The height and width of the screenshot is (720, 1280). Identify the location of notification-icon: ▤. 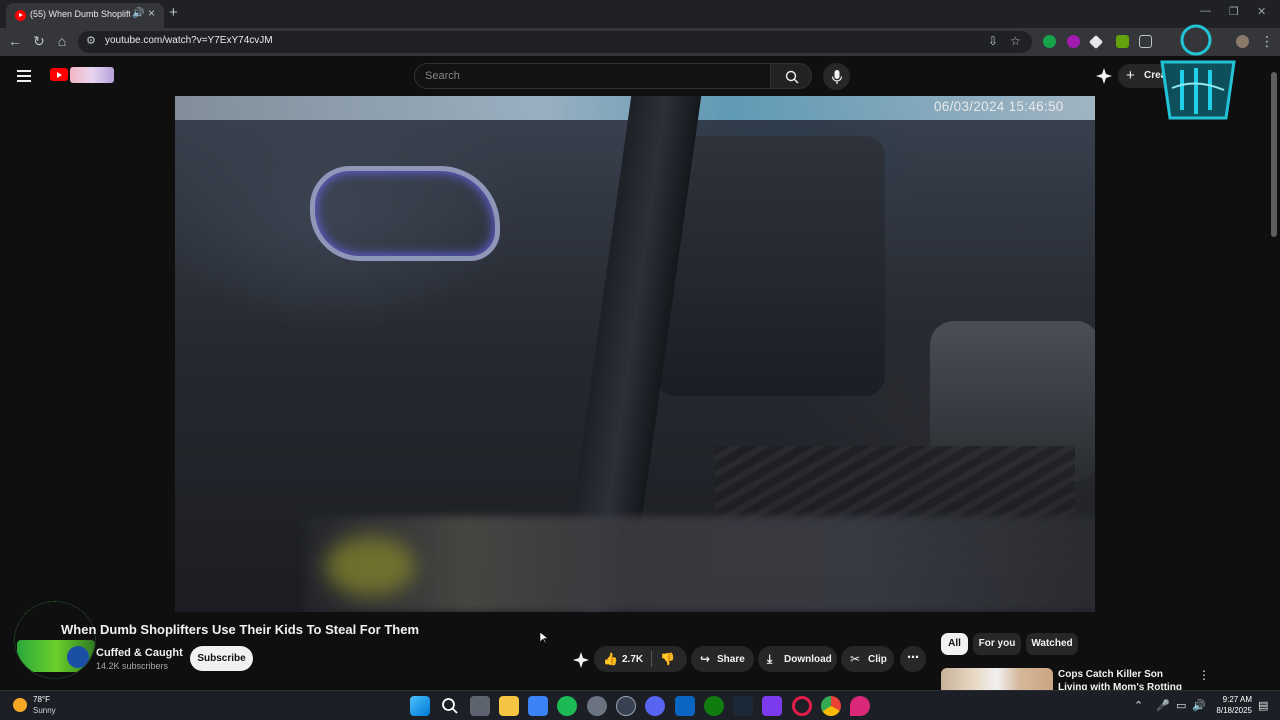
(1263, 705).